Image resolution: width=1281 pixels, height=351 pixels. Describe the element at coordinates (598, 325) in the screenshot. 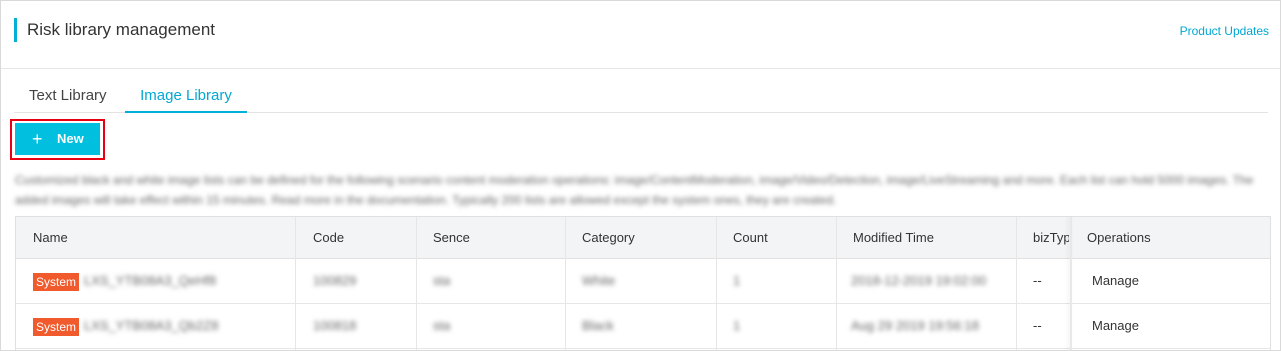

I see `row-category: Black` at that location.